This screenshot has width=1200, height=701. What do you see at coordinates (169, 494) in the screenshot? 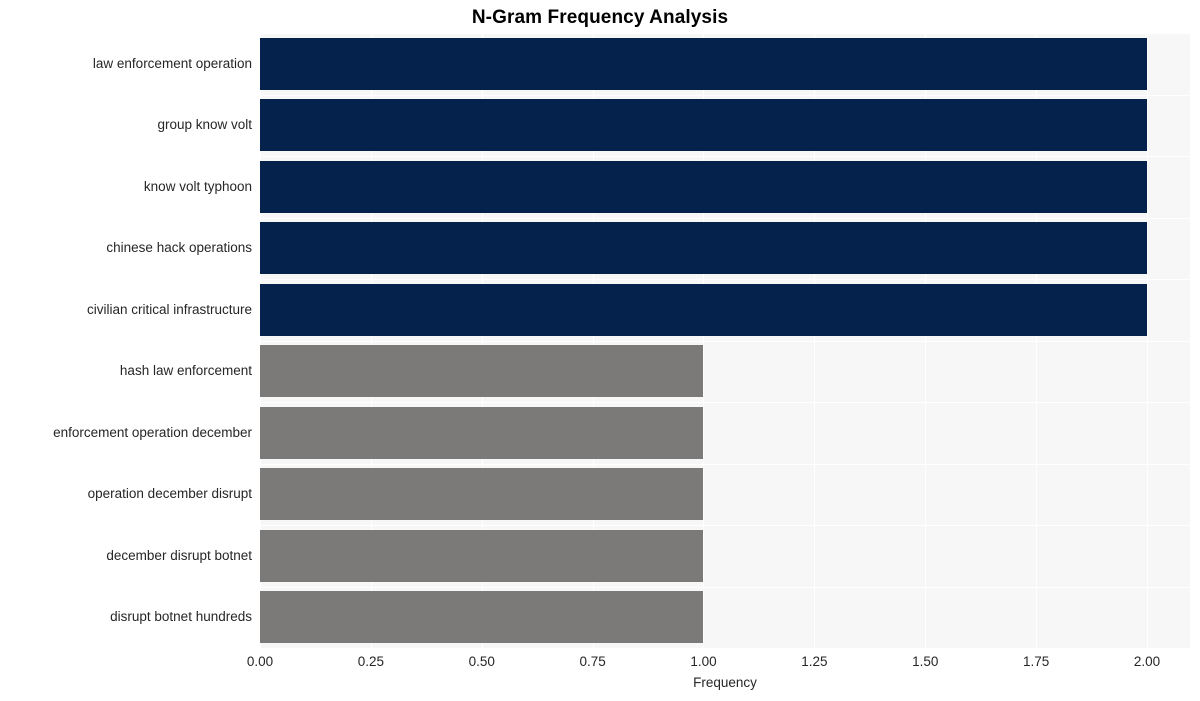
I see `y-axis-tick-label: operation december disrupt` at bounding box center [169, 494].